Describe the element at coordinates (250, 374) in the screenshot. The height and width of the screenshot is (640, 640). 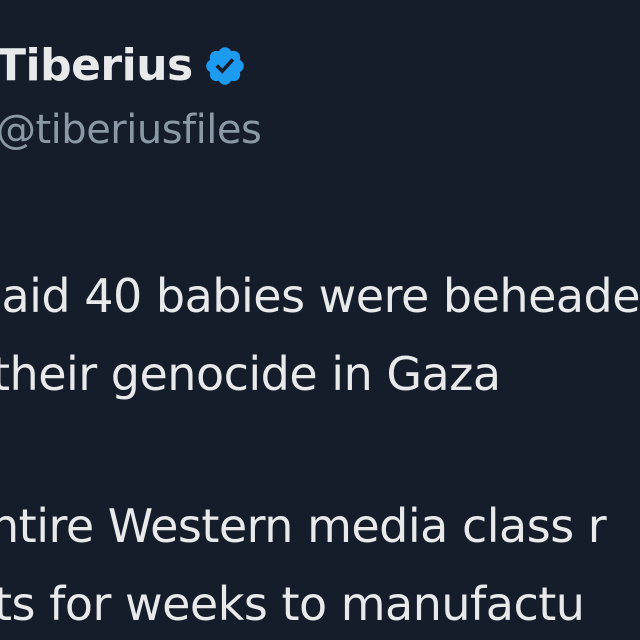
I see `tweet-text-line: their genocide in Gaza` at that location.